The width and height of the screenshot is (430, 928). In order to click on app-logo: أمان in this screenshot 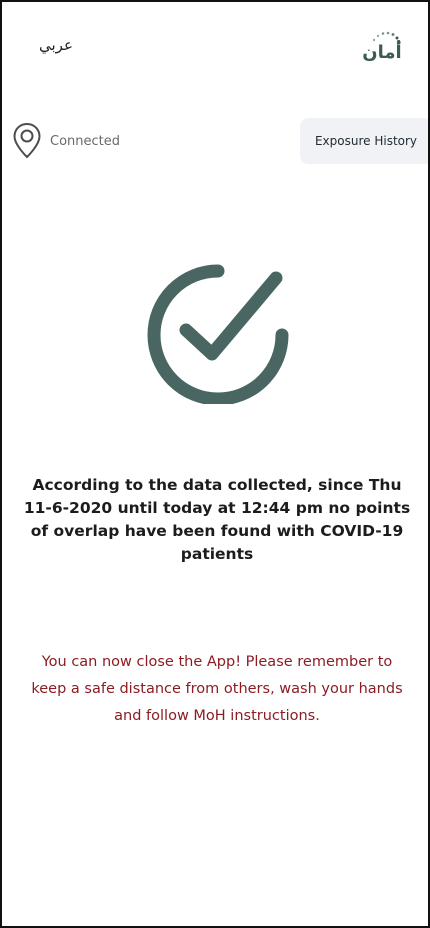, I will do `click(382, 50)`.